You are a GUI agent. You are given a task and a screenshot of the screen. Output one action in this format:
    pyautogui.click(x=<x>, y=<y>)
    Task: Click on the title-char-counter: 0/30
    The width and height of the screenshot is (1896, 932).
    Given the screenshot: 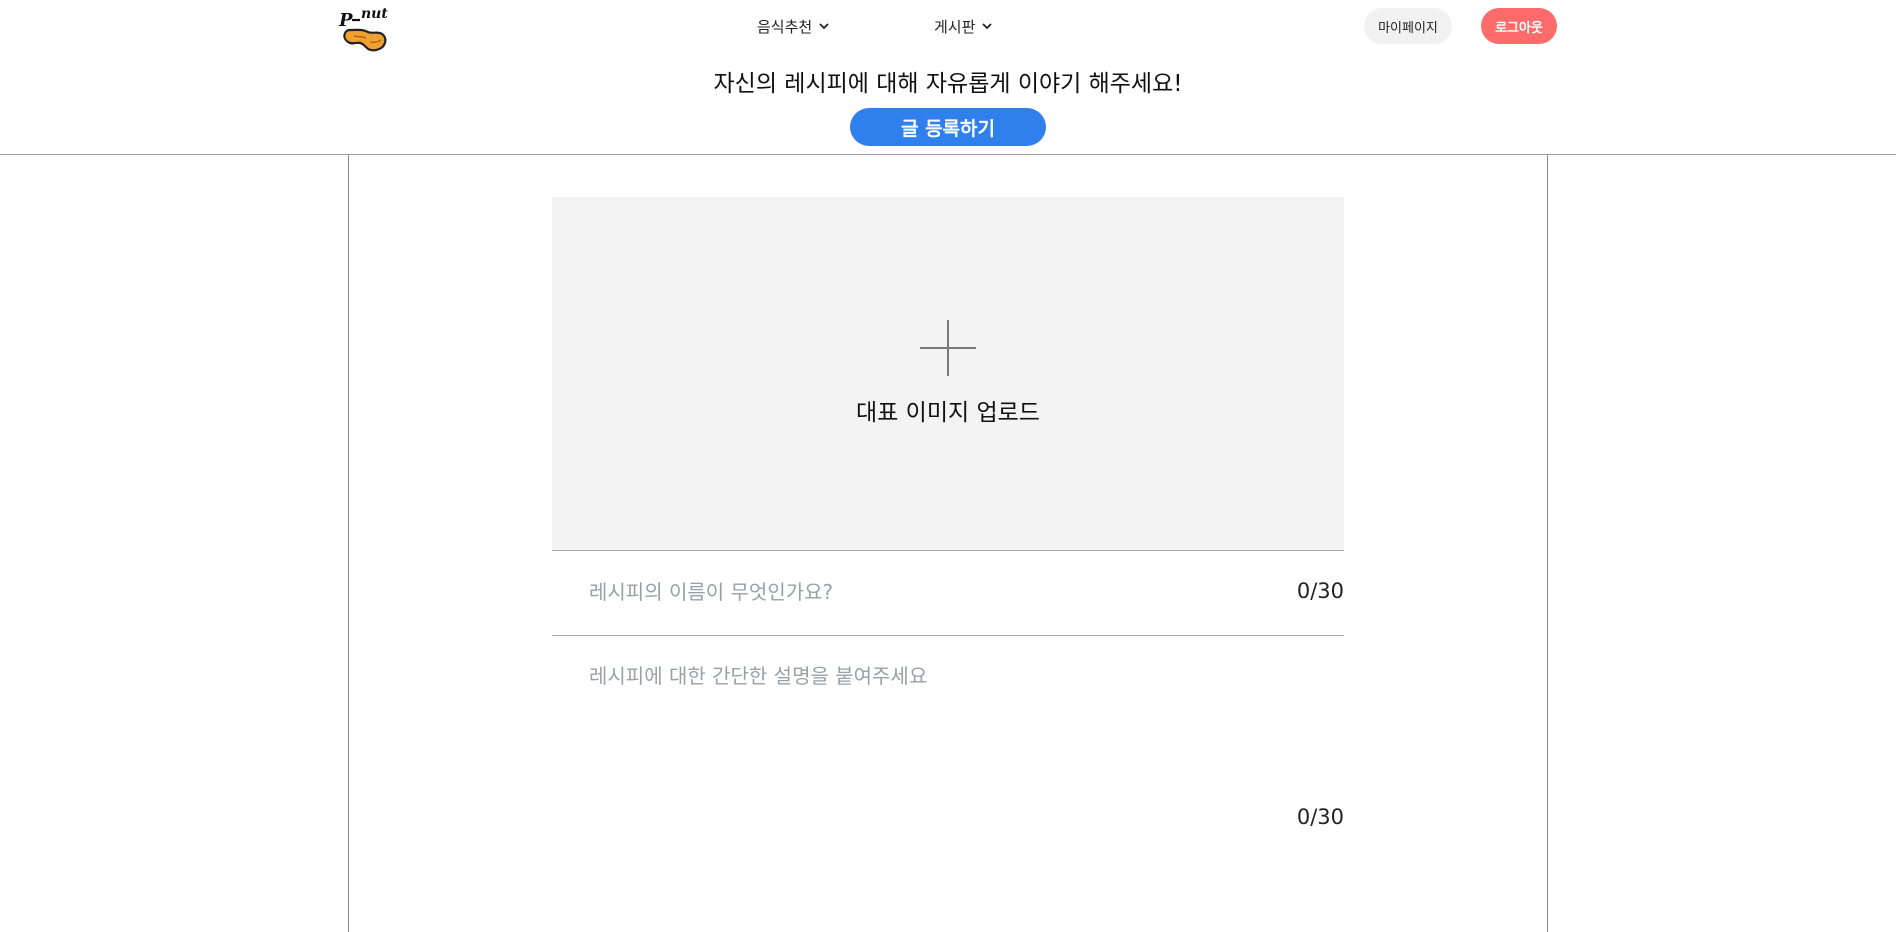 What is the action you would take?
    pyautogui.click(x=1320, y=591)
    